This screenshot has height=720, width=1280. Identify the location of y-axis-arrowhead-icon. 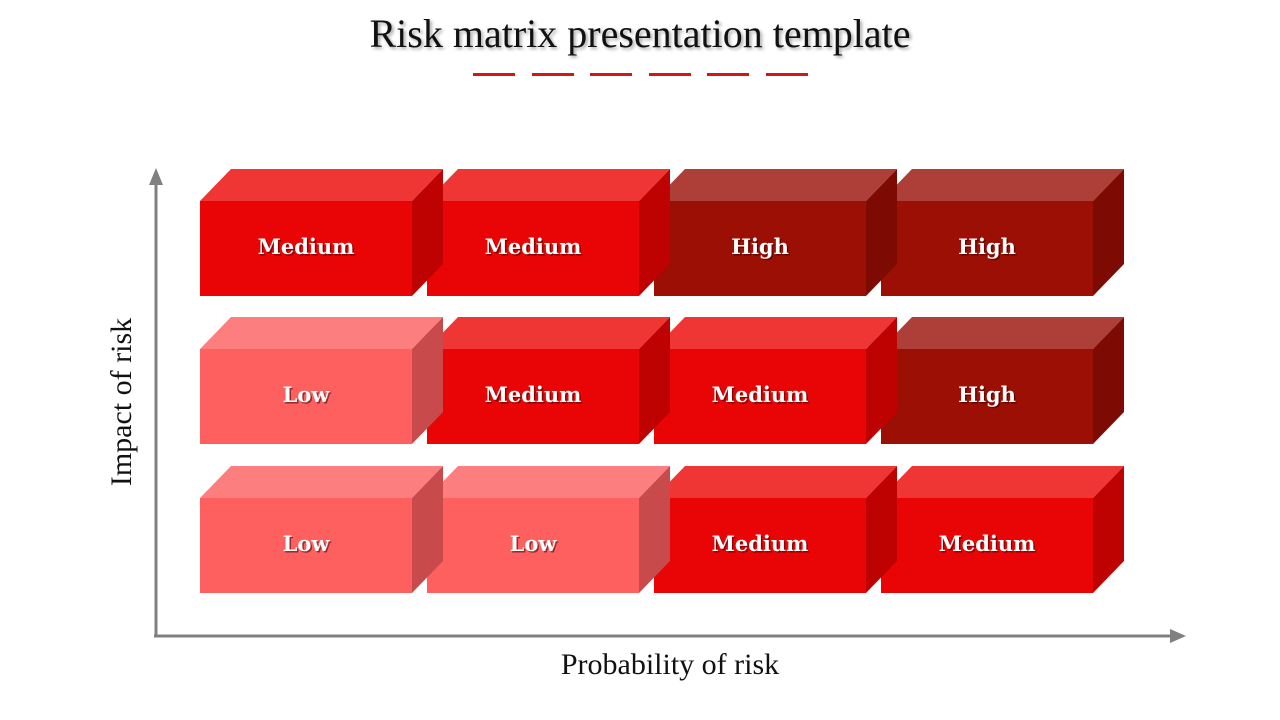
(156, 176).